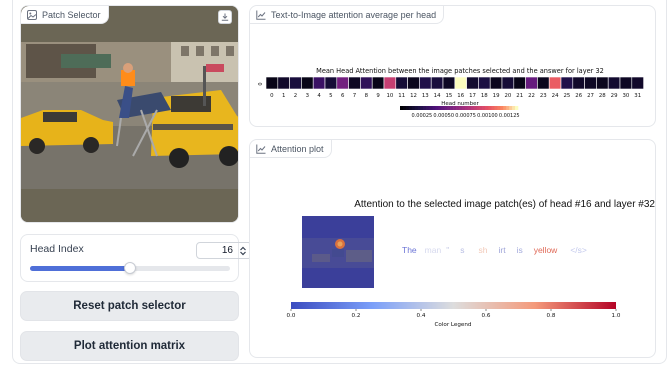 The height and width of the screenshot is (368, 668). Describe the element at coordinates (421, 316) in the screenshot. I see `colorbar-tick-label: 0.4` at that location.